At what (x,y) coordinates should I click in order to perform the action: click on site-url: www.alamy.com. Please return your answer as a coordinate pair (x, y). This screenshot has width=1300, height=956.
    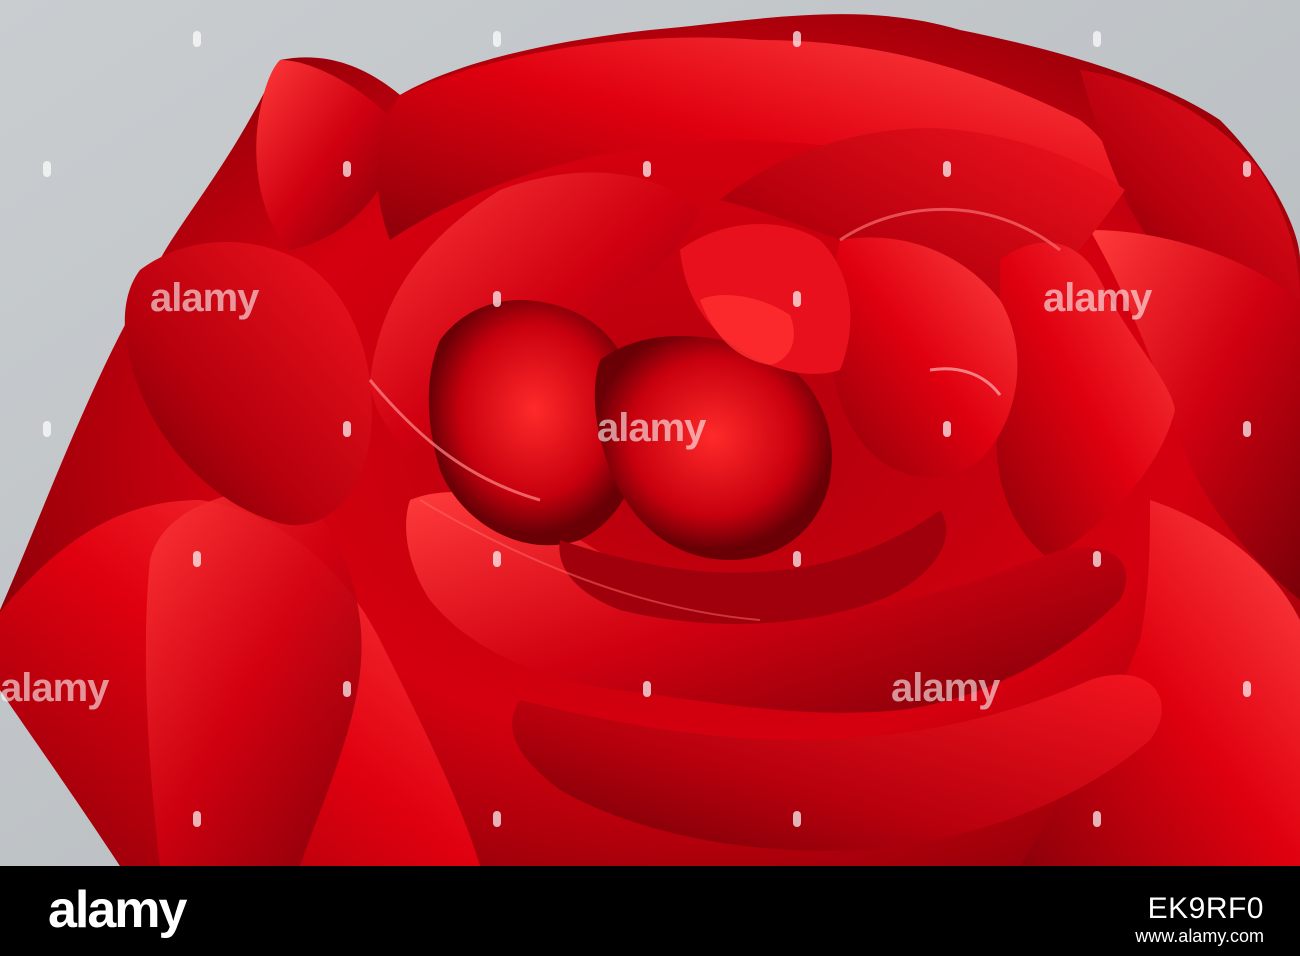
    Looking at the image, I should click on (1199, 936).